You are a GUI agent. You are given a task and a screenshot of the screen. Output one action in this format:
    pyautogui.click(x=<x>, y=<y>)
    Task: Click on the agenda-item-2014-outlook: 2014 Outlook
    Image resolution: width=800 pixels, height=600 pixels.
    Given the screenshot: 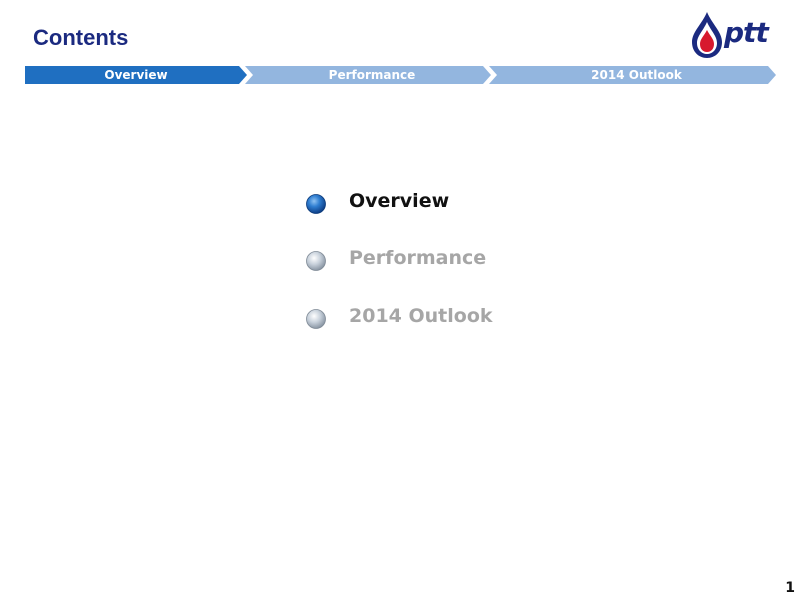 What is the action you would take?
    pyautogui.click(x=435, y=318)
    